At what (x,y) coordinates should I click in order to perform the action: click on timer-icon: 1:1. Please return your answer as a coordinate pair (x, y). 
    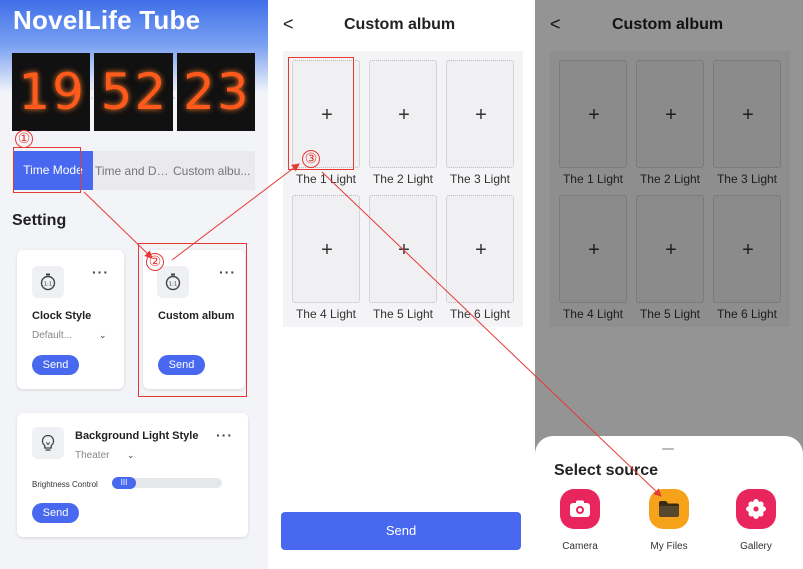
    Looking at the image, I should click on (48, 282).